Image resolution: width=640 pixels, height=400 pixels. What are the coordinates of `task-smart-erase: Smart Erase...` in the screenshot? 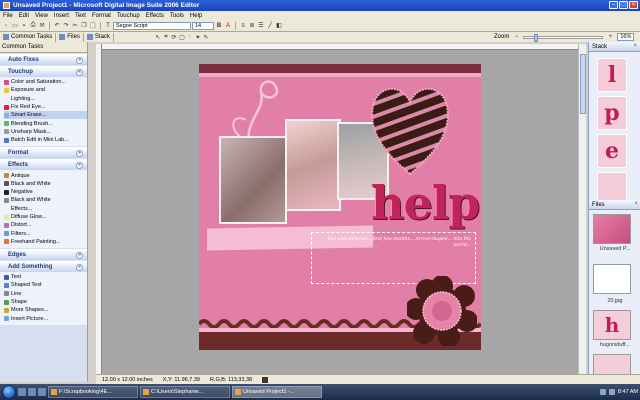 It's located at (45, 115).